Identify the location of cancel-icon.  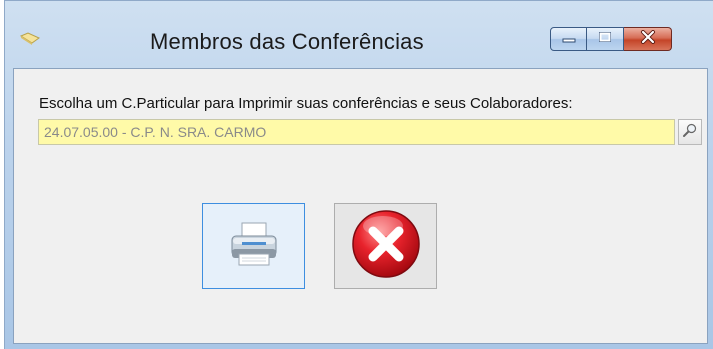
(386, 246).